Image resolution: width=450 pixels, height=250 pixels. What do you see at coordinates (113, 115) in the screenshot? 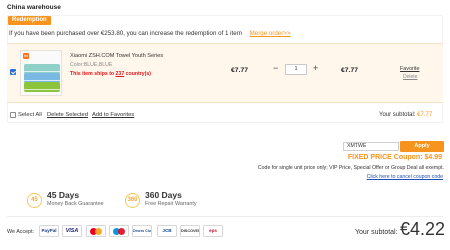
I see `add-to-favorites-link: Add to Favorites` at bounding box center [113, 115].